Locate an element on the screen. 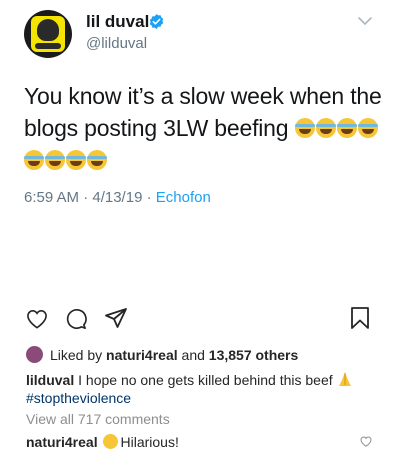  tweet-source-link: Echofon is located at coordinates (183, 197).